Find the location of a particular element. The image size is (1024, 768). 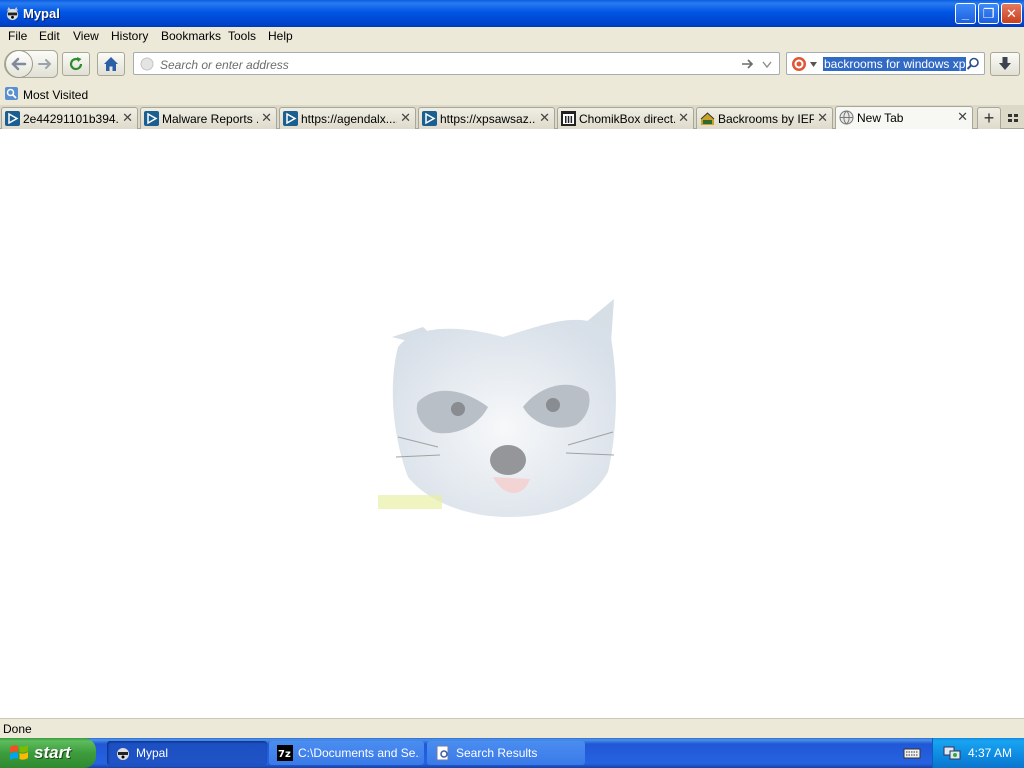

go-arrow-icon is located at coordinates (748, 64).